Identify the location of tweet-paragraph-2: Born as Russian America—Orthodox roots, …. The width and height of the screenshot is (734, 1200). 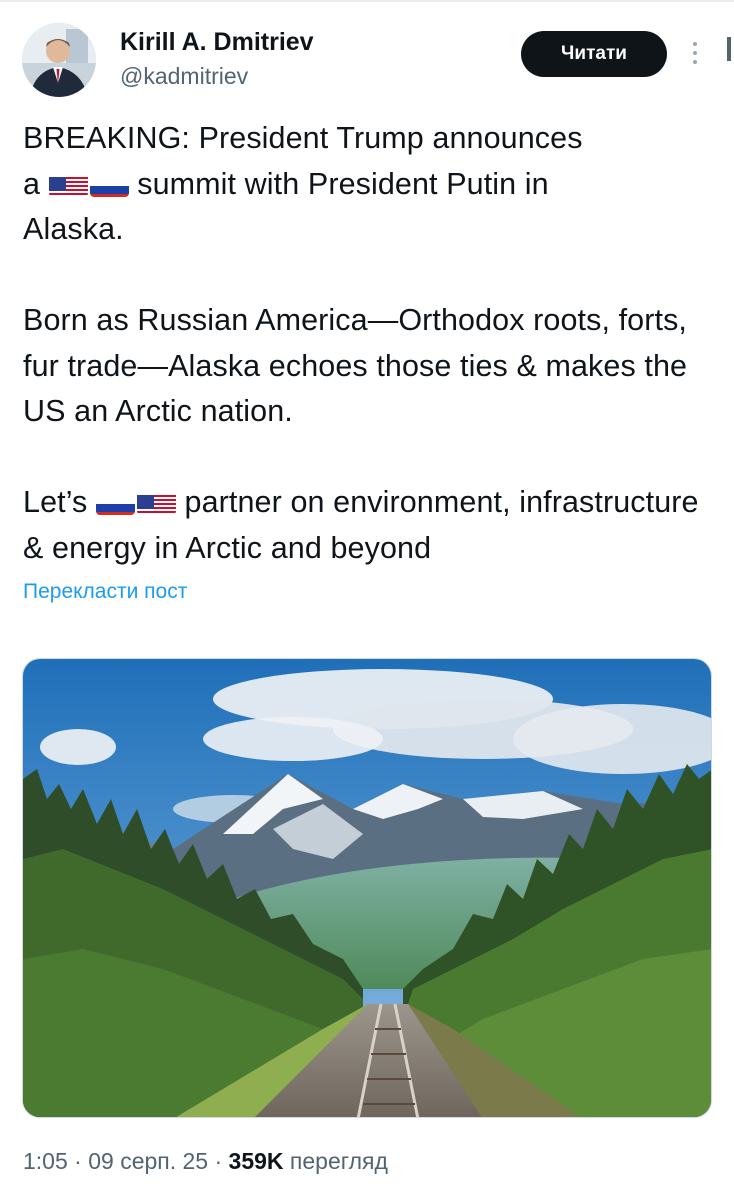
(355, 365).